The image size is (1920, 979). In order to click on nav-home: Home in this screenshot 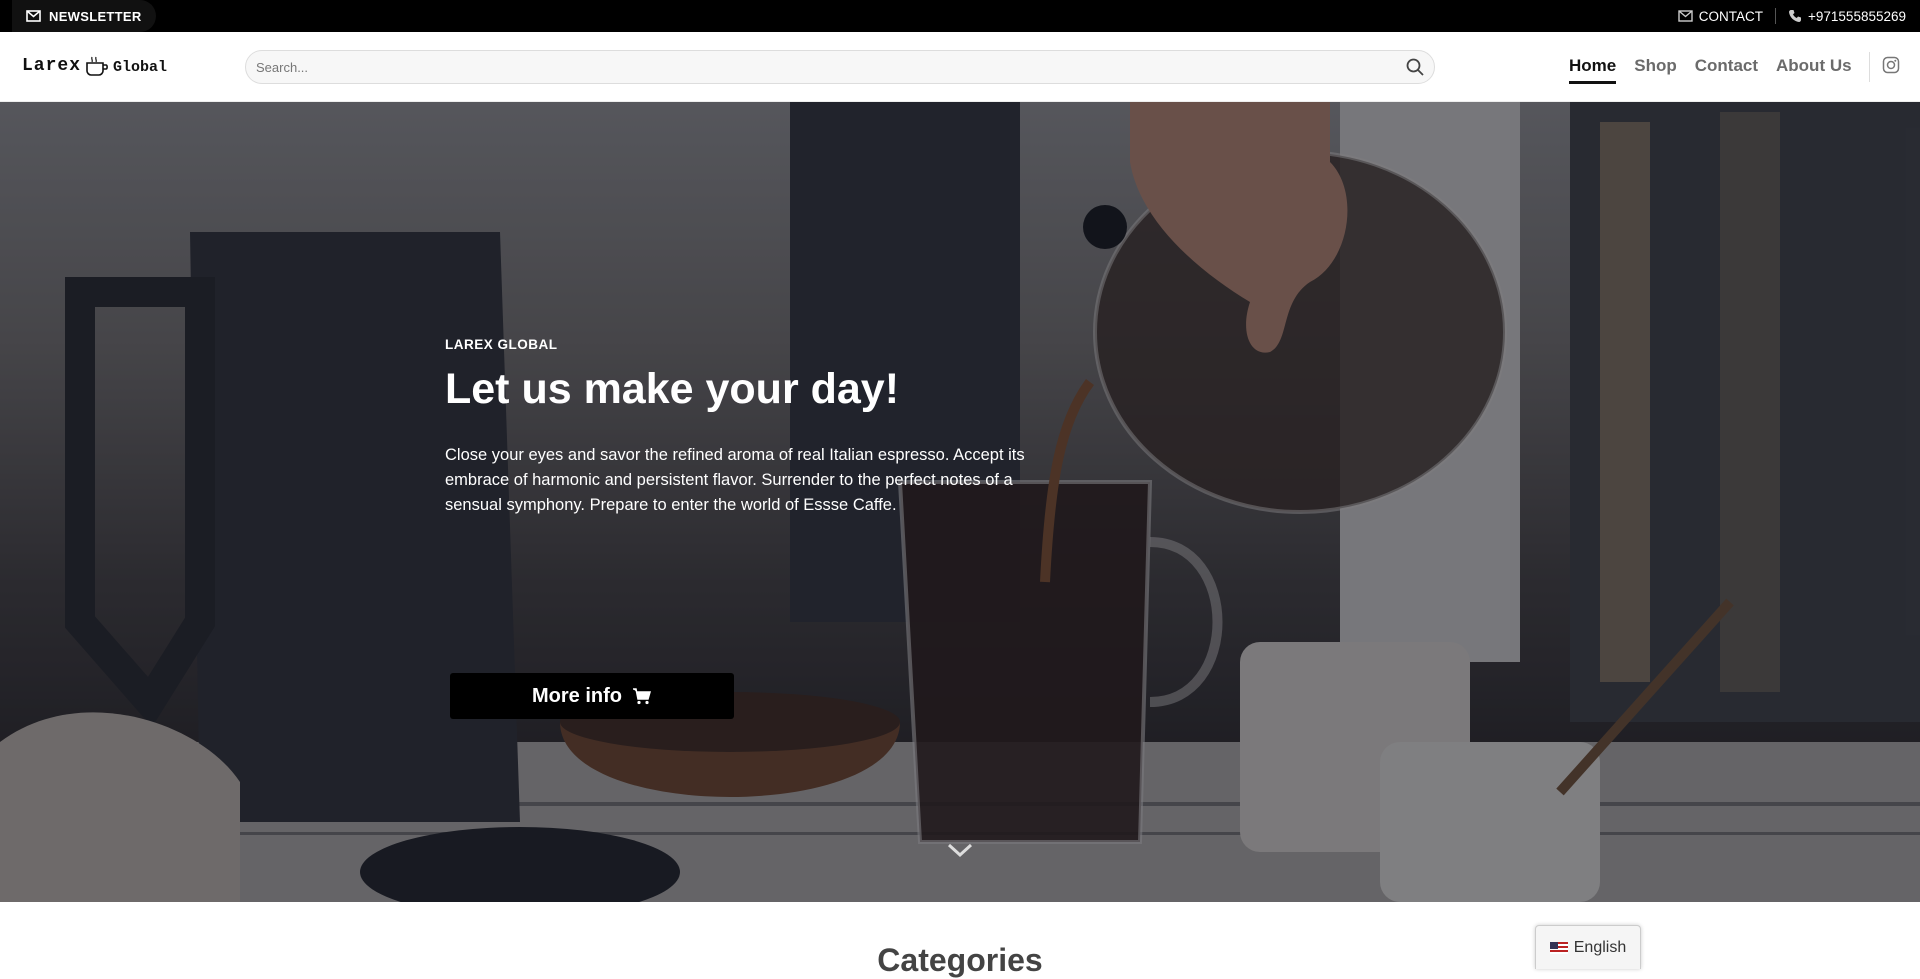, I will do `click(1593, 70)`.